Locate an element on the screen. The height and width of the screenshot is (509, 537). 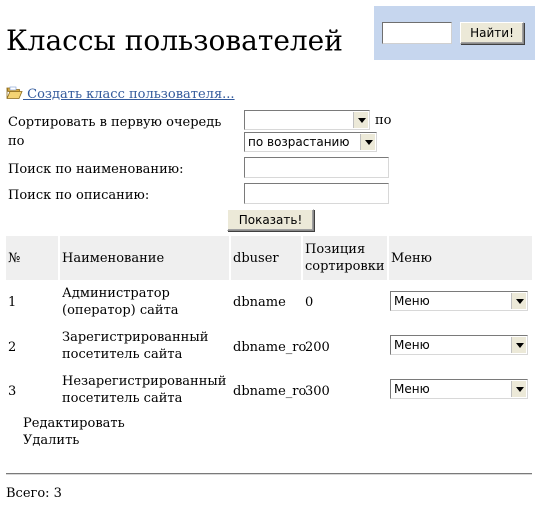
total-count: Всего: 3 is located at coordinates (34, 493).